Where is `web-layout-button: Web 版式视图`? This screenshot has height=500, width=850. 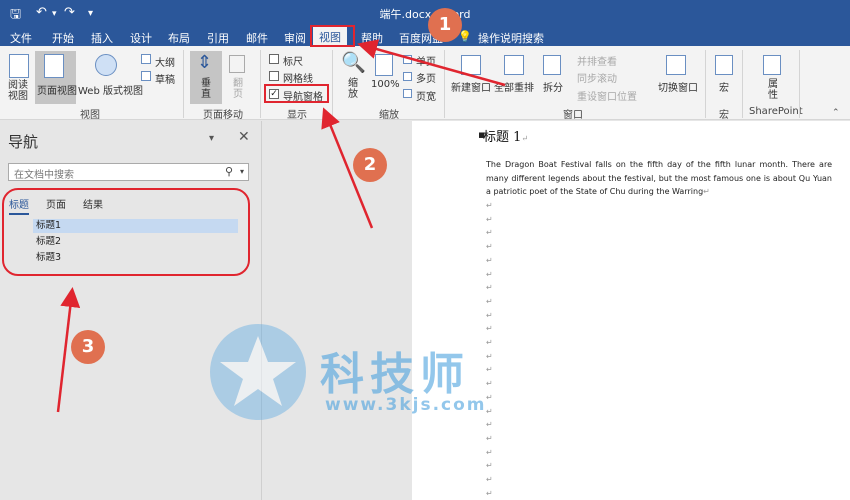
web-layout-button: Web 版式视图 is located at coordinates (110, 89).